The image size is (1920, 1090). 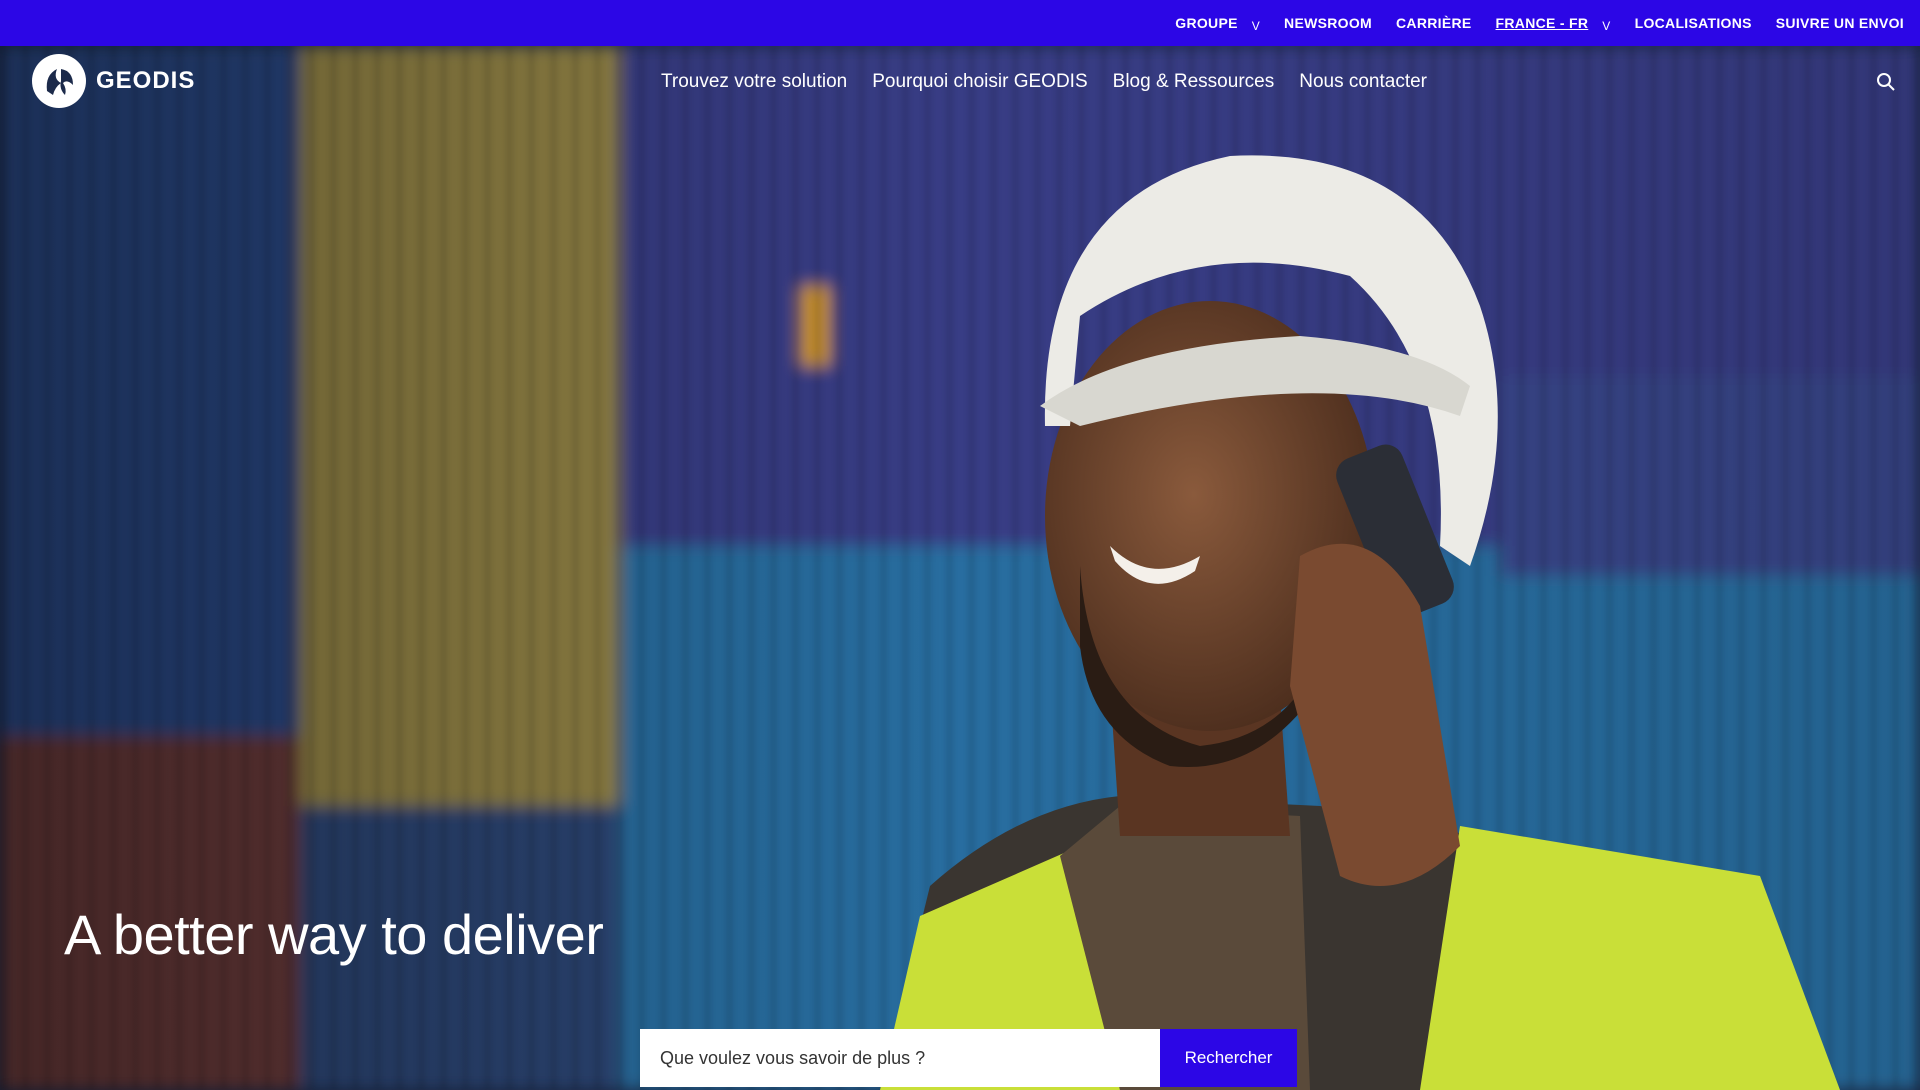 I want to click on top-link-label: NEWSROOM, so click(x=1328, y=23).